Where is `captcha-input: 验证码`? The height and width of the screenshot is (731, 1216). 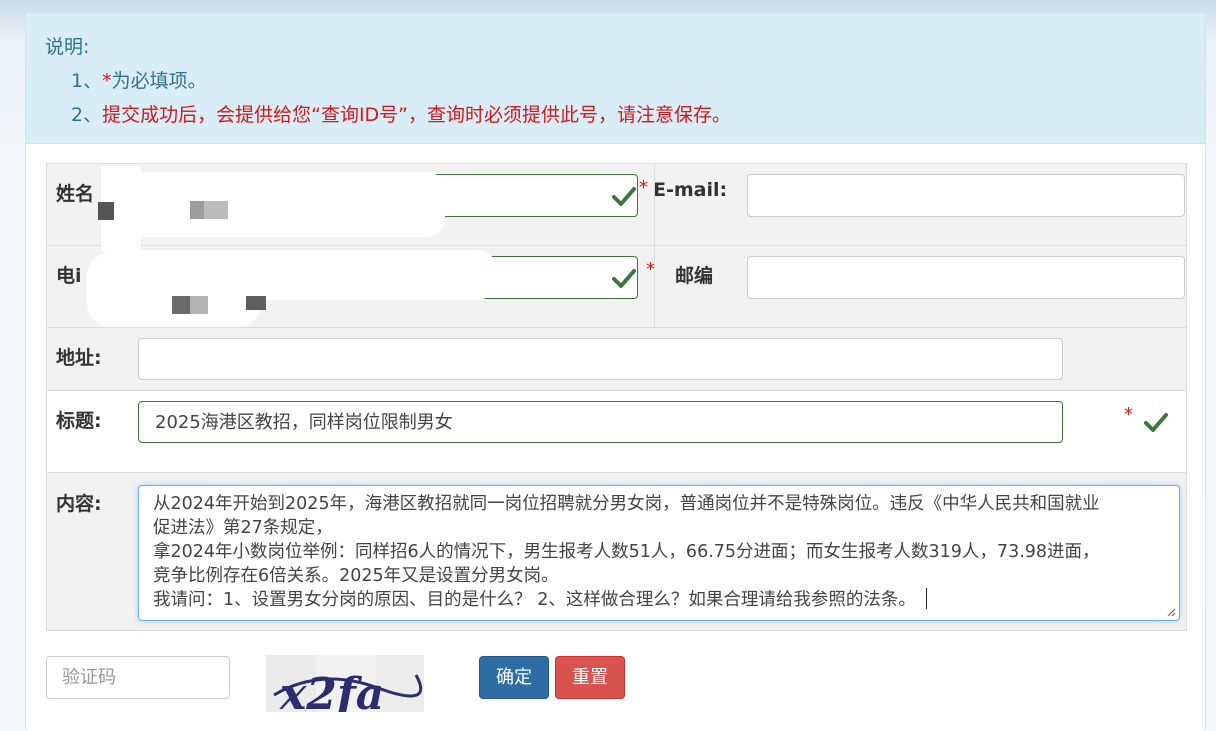
captcha-input: 验证码 is located at coordinates (138, 677).